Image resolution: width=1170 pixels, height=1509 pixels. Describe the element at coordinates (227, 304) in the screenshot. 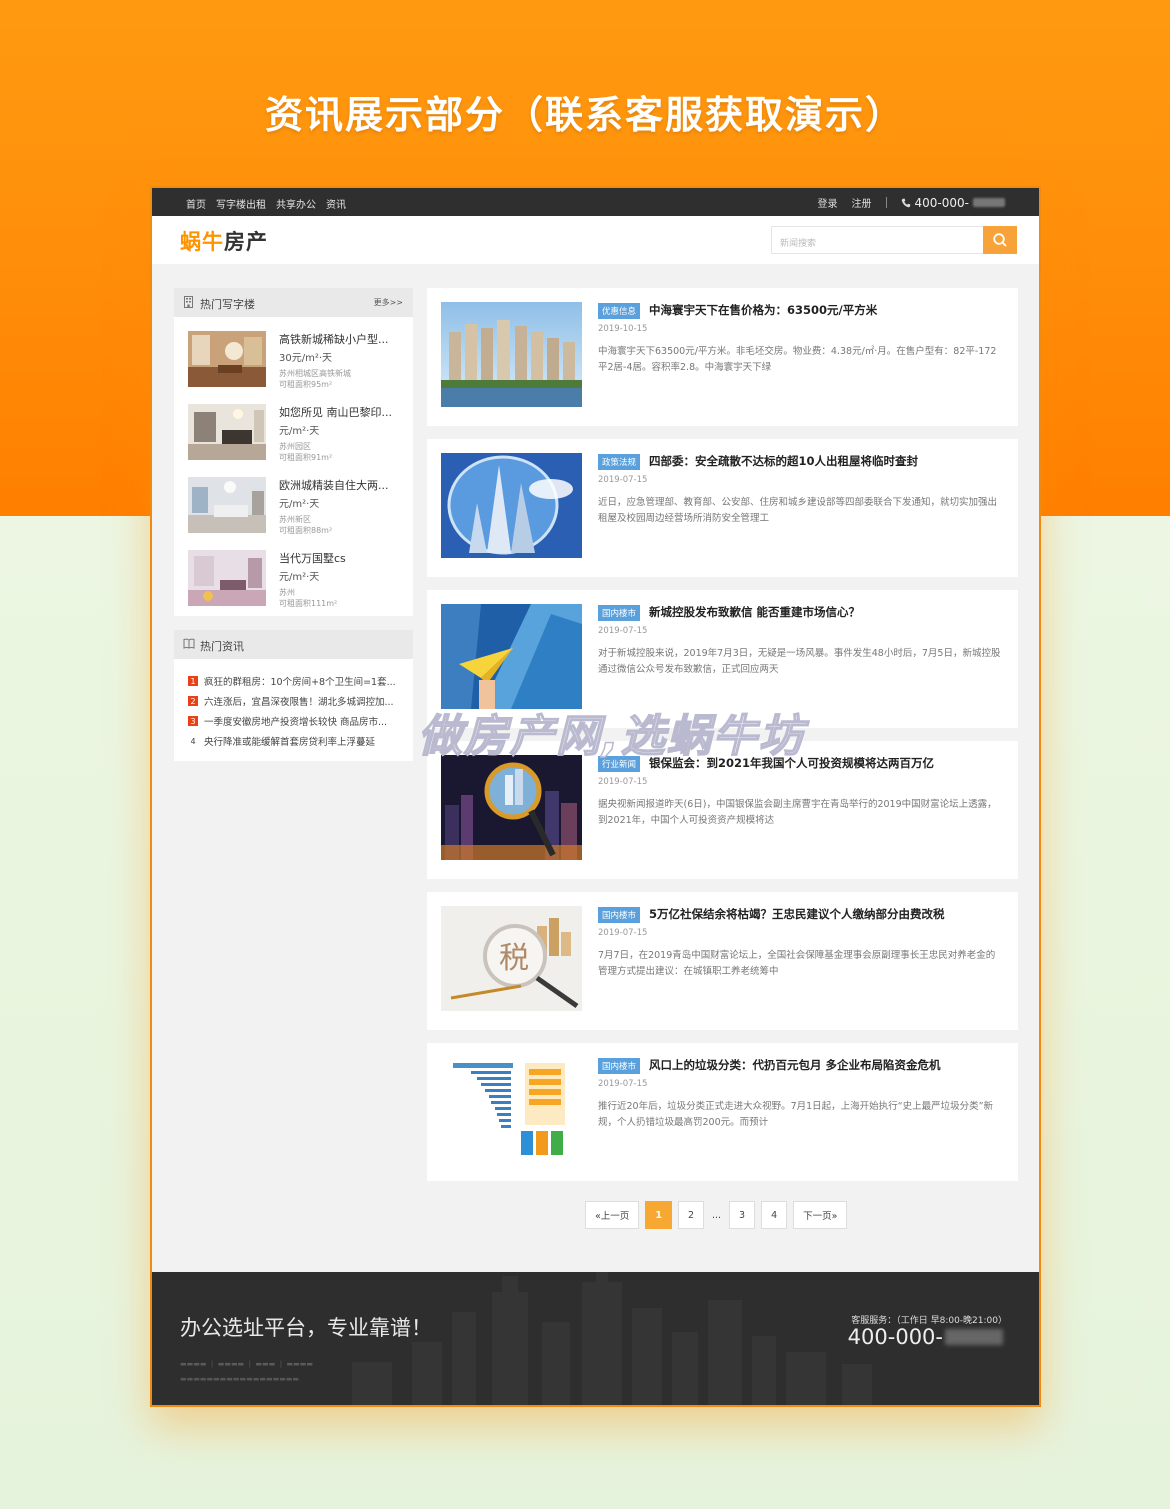

I see `hot-offices-title: 热门写字楼` at that location.